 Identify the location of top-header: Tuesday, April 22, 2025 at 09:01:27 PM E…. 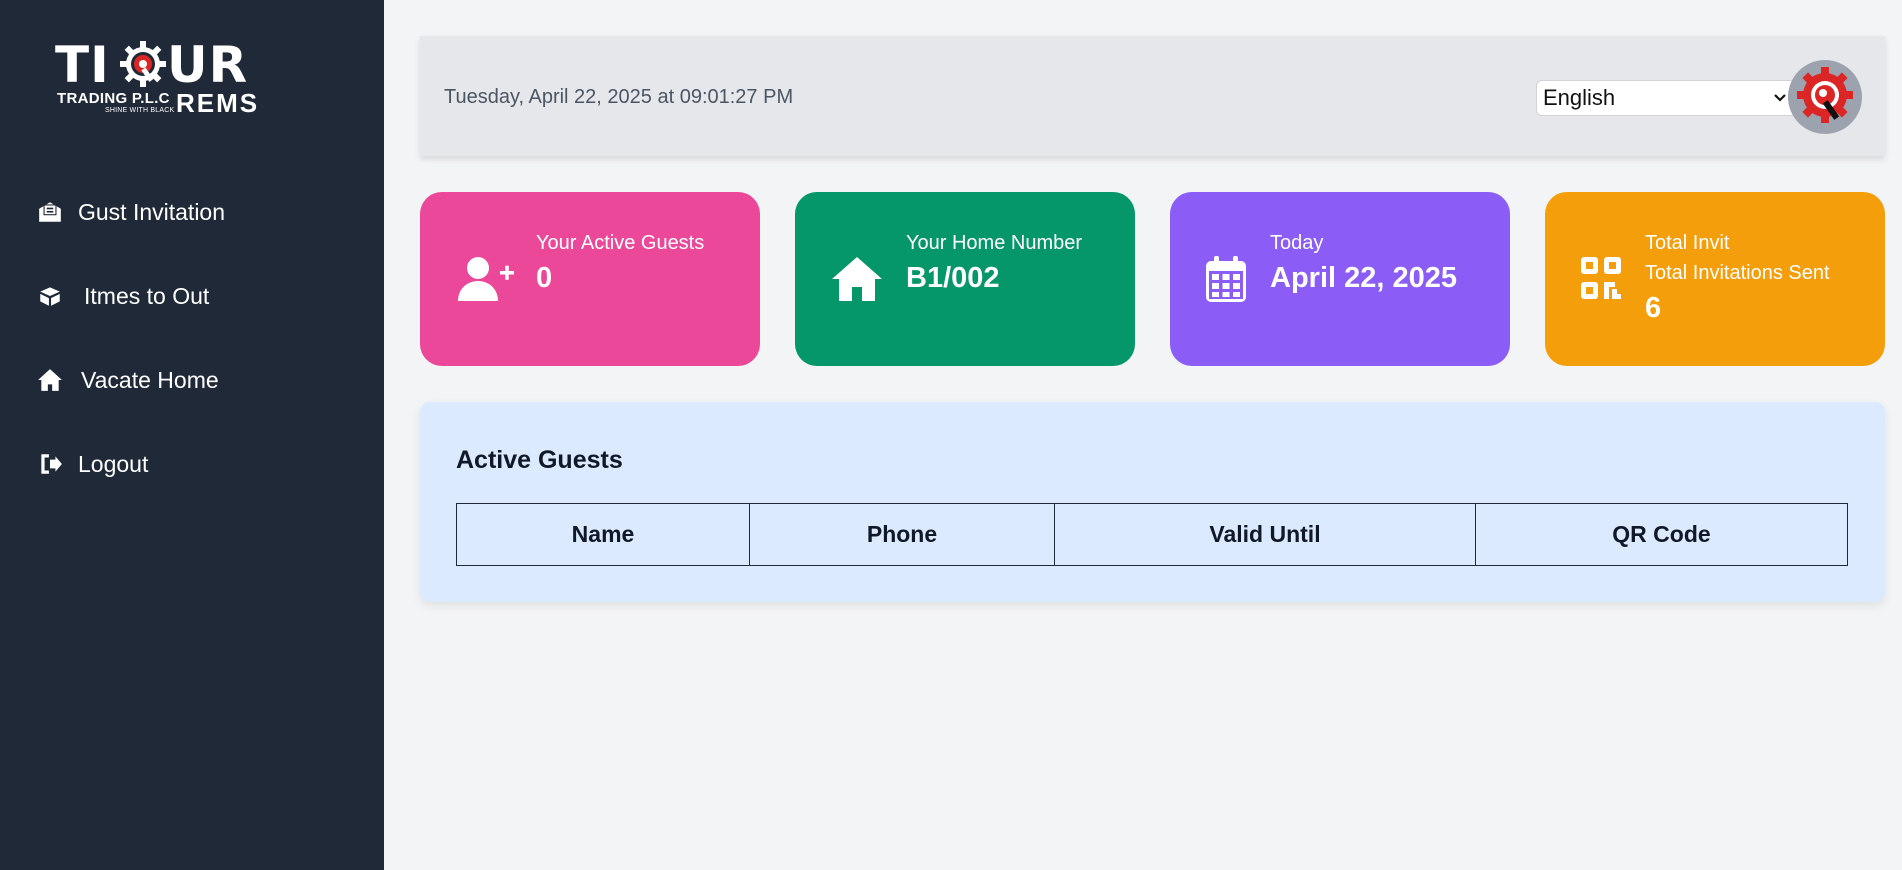
(1152, 96).